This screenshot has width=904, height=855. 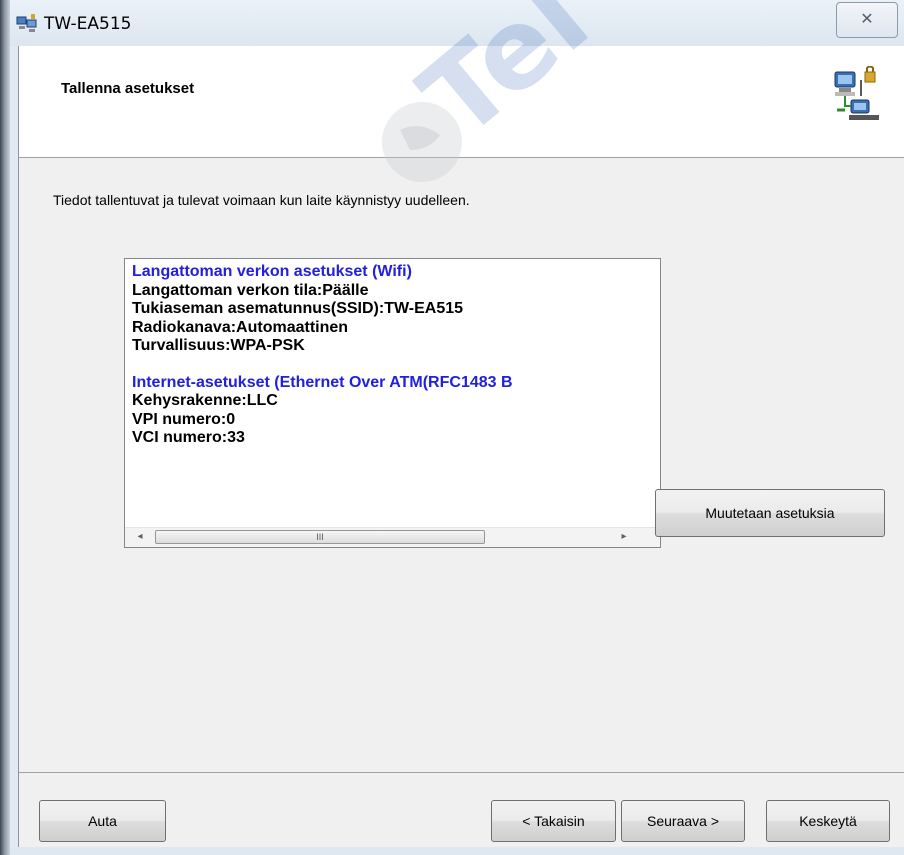 What do you see at coordinates (298, 308) in the screenshot?
I see `summary-line: Tukiaseman asematunnus(SSID):TW-EA515` at bounding box center [298, 308].